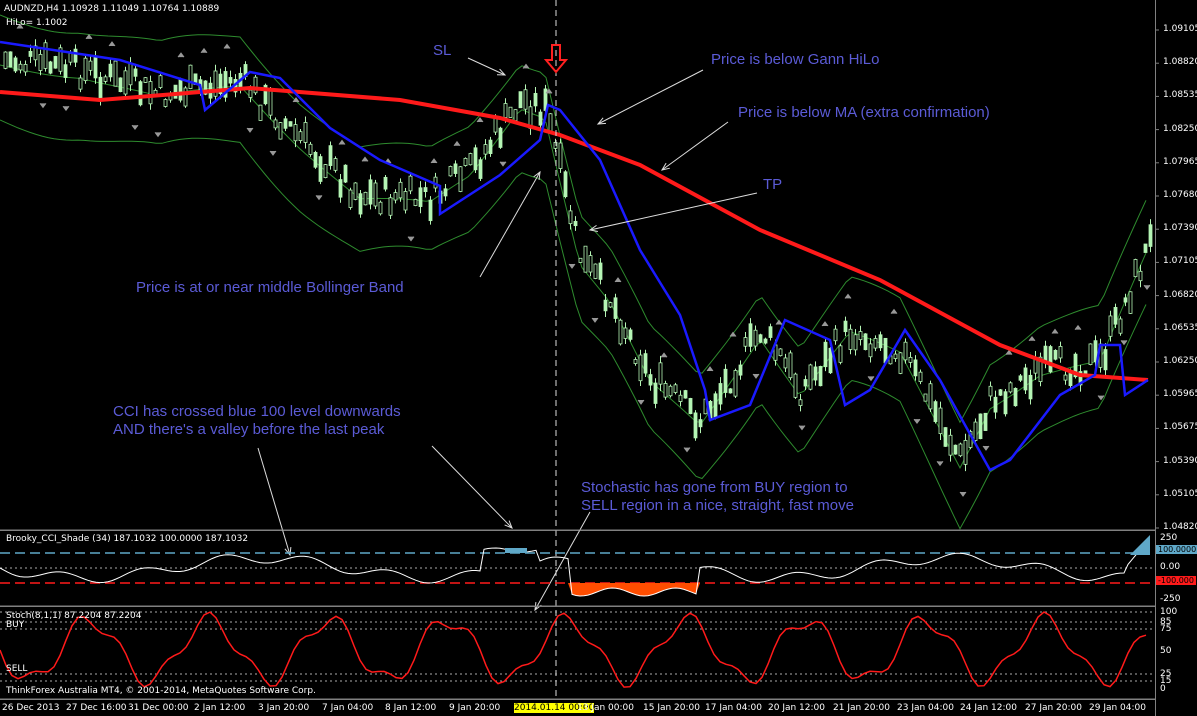  Describe the element at coordinates (15, 625) in the screenshot. I see `stoch-buy-label: BUY` at that location.